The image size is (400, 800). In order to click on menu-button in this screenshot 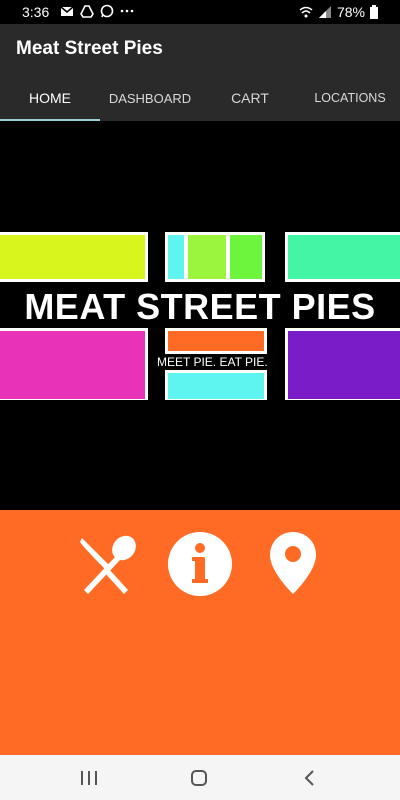, I will do `click(108, 565)`.